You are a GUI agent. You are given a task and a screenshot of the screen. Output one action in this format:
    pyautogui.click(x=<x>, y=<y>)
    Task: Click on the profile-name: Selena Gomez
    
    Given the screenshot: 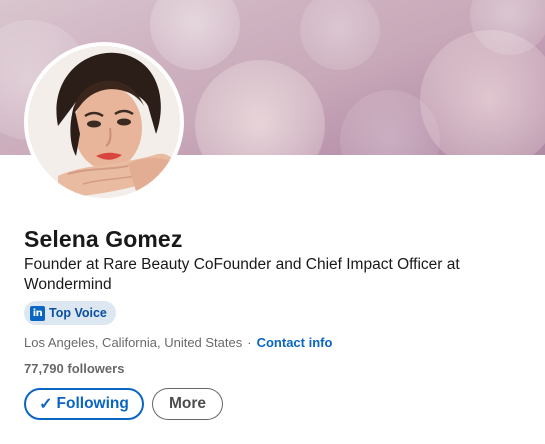 What is the action you would take?
    pyautogui.click(x=103, y=239)
    